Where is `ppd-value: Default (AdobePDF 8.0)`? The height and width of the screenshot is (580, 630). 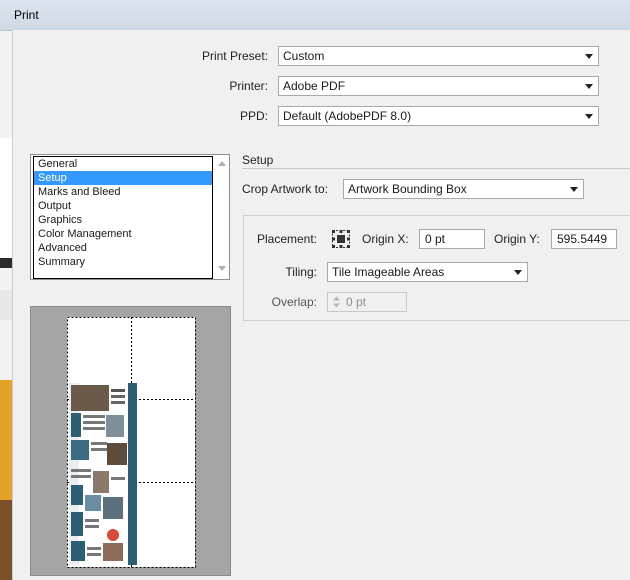 ppd-value: Default (AdobePDF 8.0) is located at coordinates (347, 116).